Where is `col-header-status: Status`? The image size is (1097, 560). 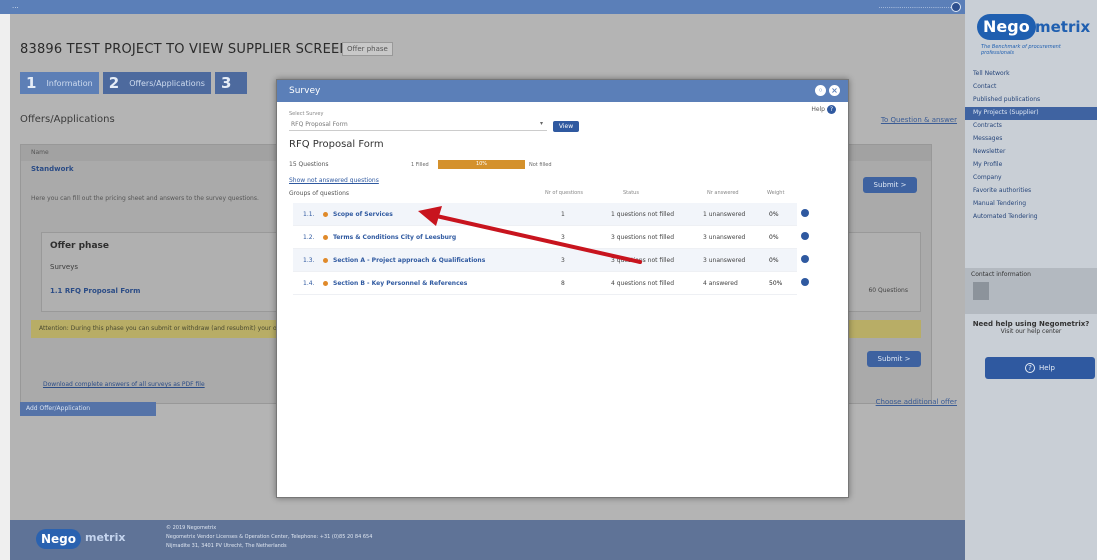
col-header-status: Status is located at coordinates (631, 193).